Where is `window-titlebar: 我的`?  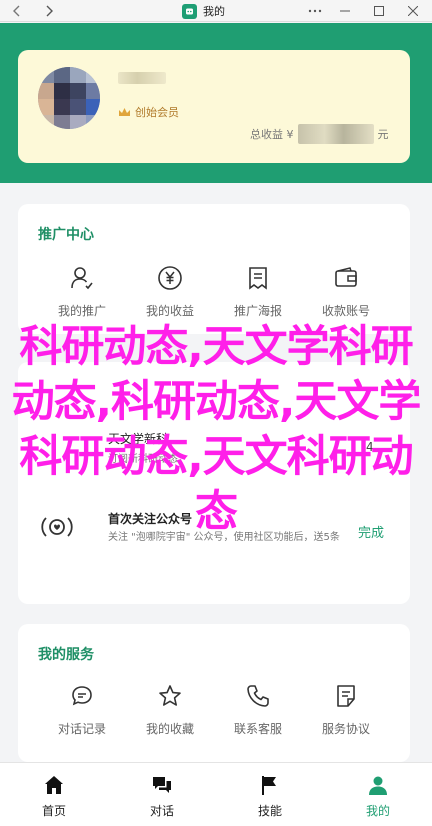 window-titlebar: 我的 is located at coordinates (216, 11).